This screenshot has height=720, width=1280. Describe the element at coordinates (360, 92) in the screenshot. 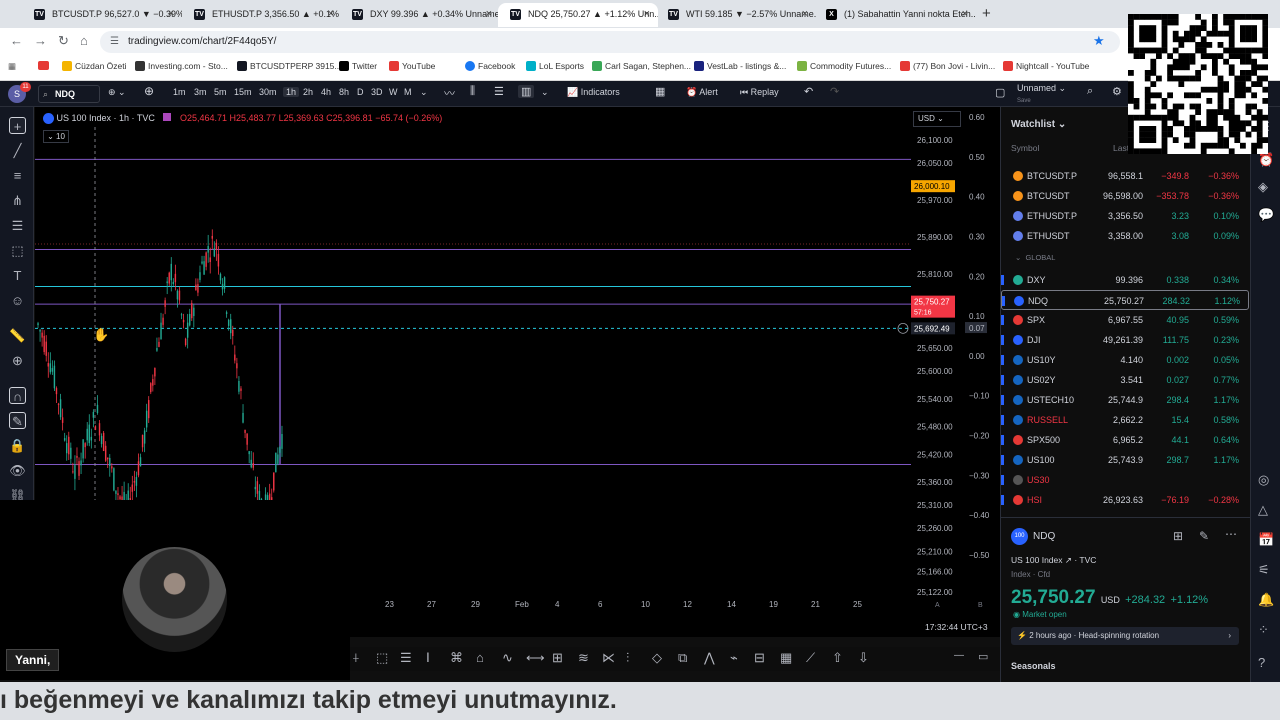

I see `interval-d: D` at that location.